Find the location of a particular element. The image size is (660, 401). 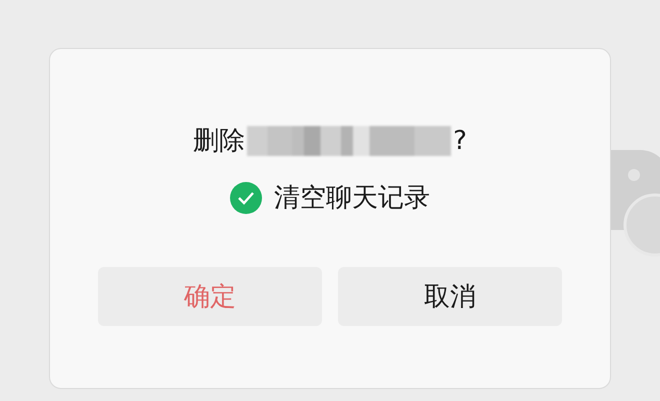

dialog-title: 删除 is located at coordinates (219, 141).